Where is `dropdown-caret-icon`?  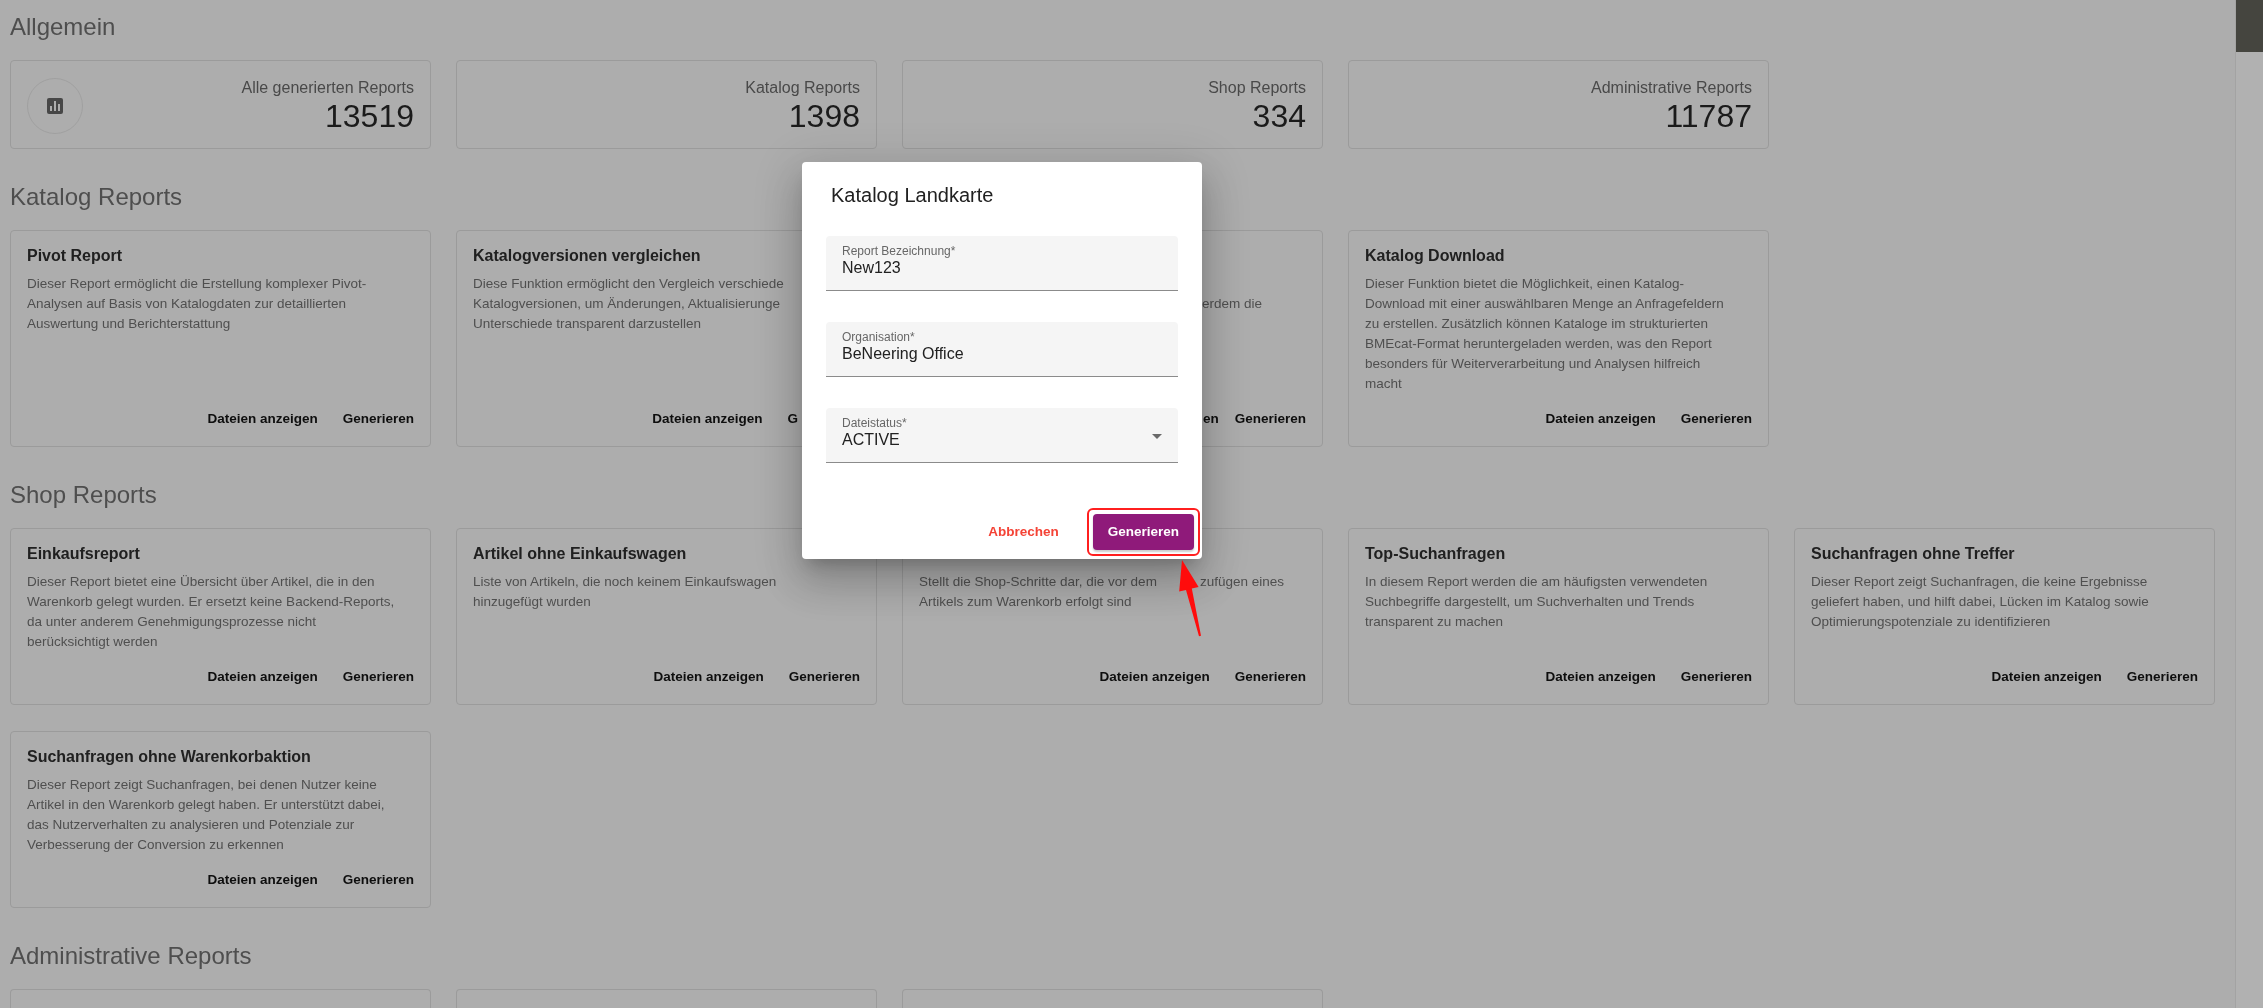 dropdown-caret-icon is located at coordinates (1157, 436).